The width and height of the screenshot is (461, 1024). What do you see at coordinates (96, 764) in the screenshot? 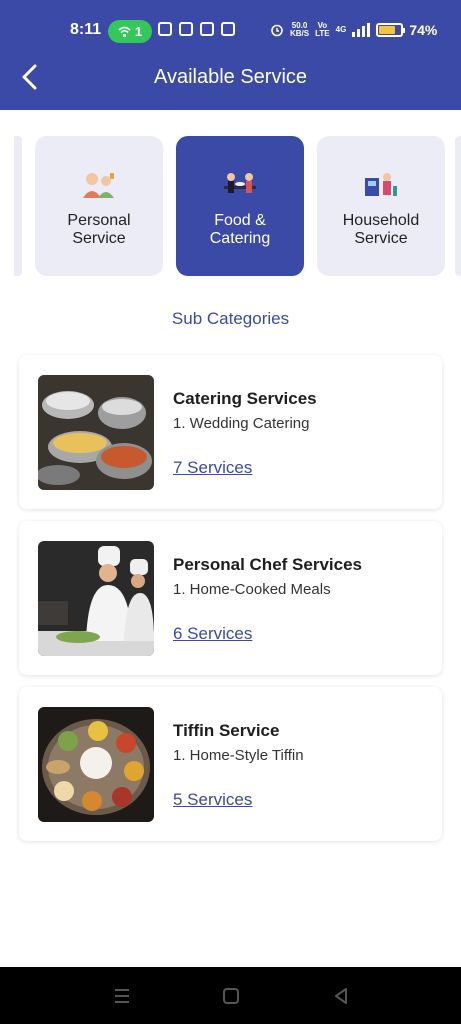
I see `tiffin-photo` at bounding box center [96, 764].